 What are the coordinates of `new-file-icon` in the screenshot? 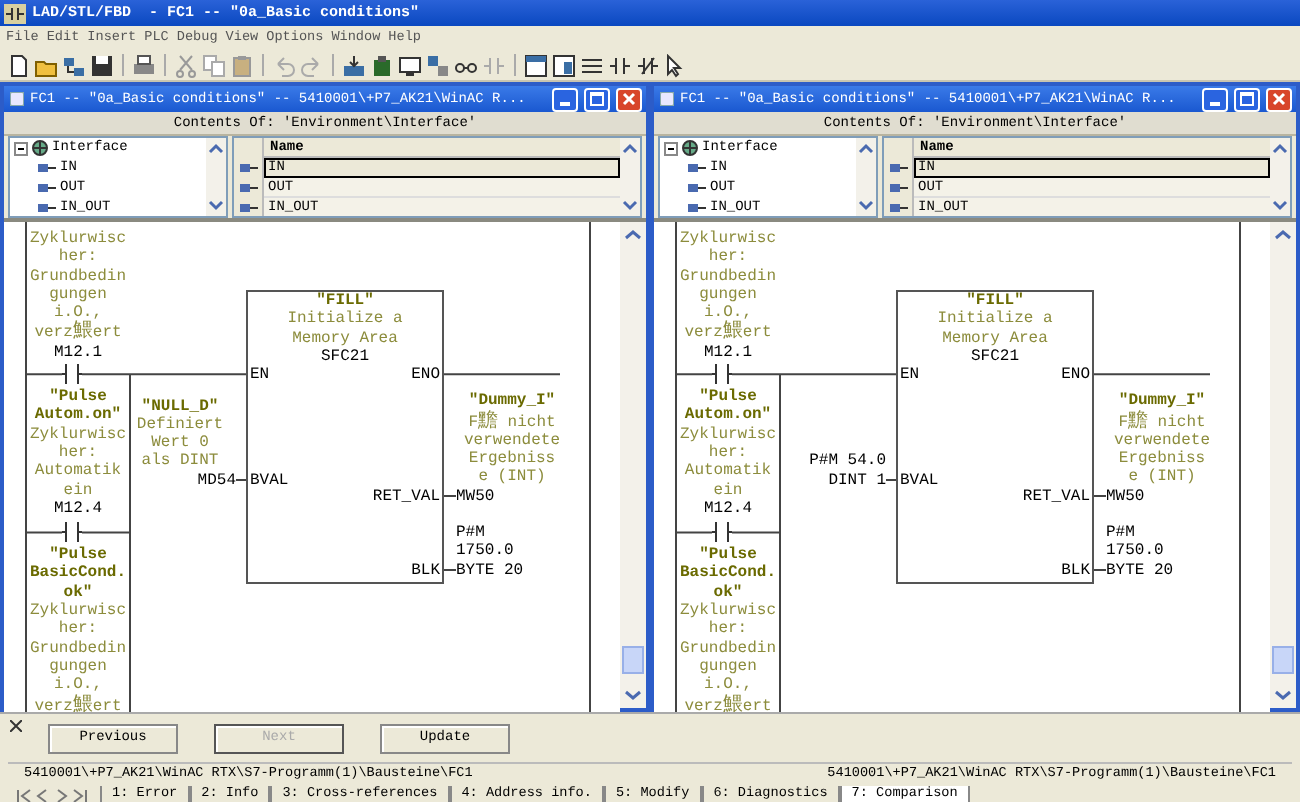 It's located at (18, 65).